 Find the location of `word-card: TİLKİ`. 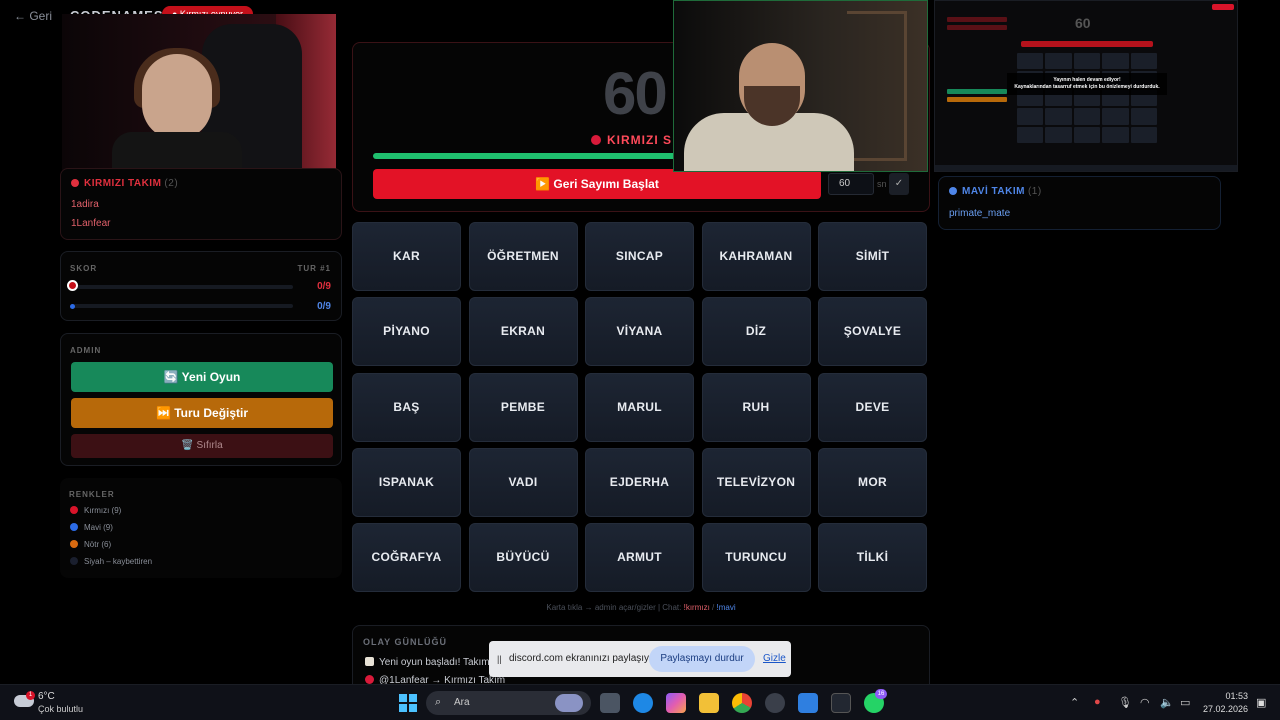

word-card: TİLKİ is located at coordinates (872, 558).